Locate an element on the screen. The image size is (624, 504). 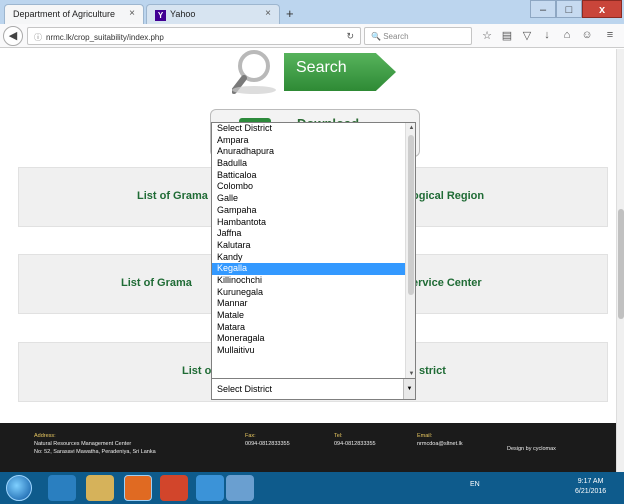
chrome-icon is located at coordinates (210, 488).